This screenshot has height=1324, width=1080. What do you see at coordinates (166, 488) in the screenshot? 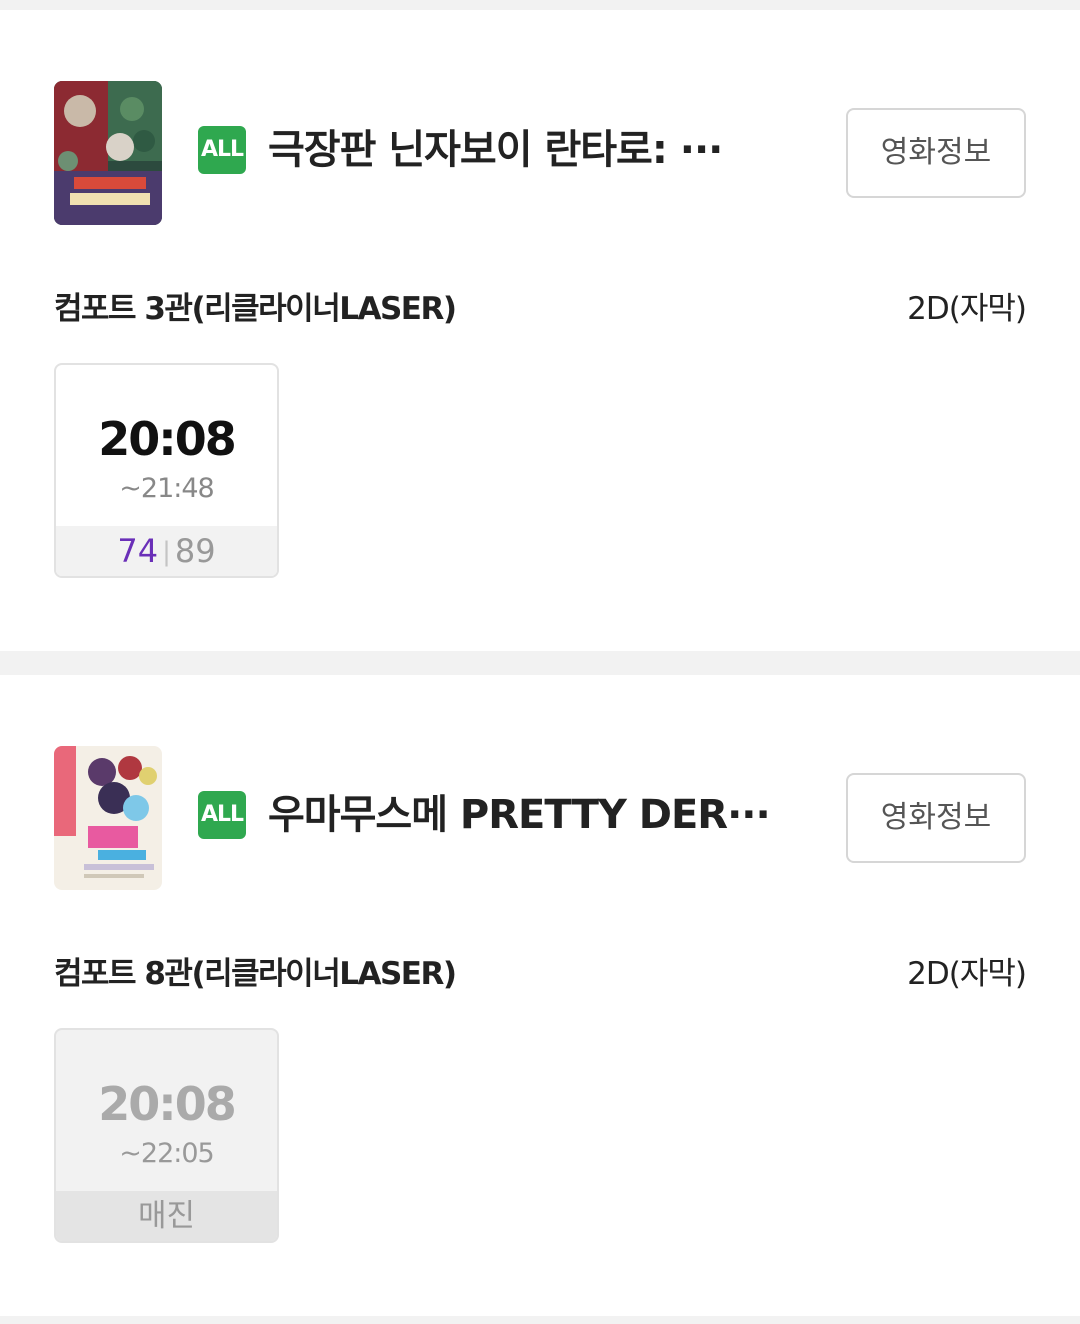
I see `end-time: ~21:48` at bounding box center [166, 488].